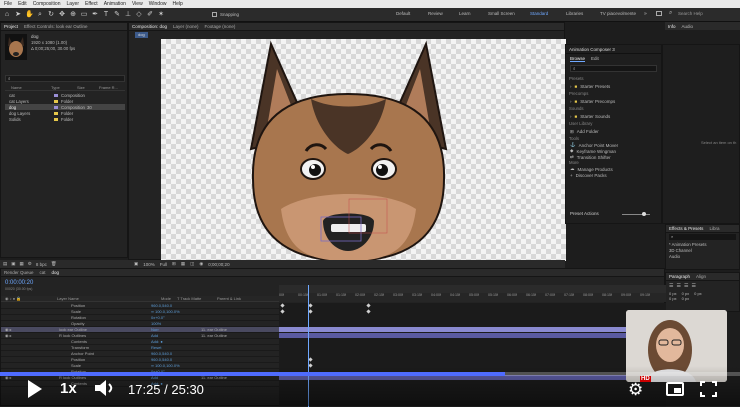  I want to click on new-folder-icon: ▣, so click(13, 264).